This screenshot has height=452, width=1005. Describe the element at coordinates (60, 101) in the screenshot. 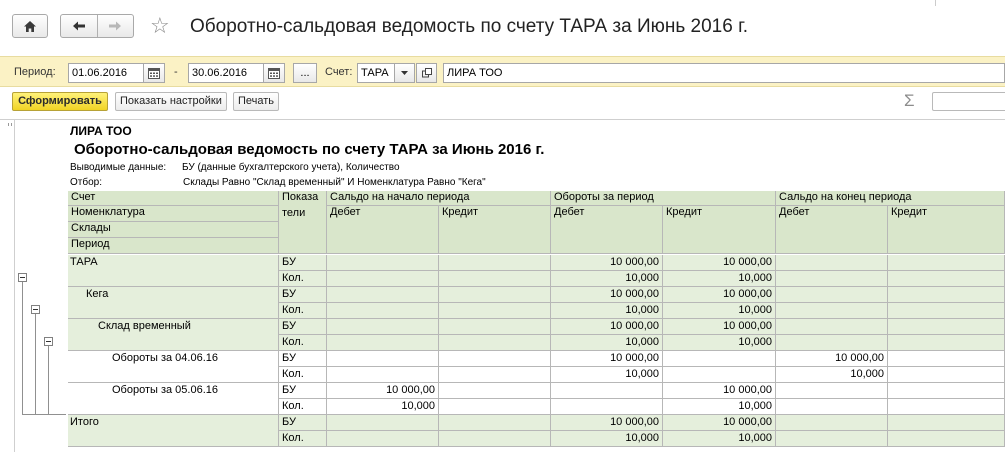

I see `generate-button: Сформировать` at that location.